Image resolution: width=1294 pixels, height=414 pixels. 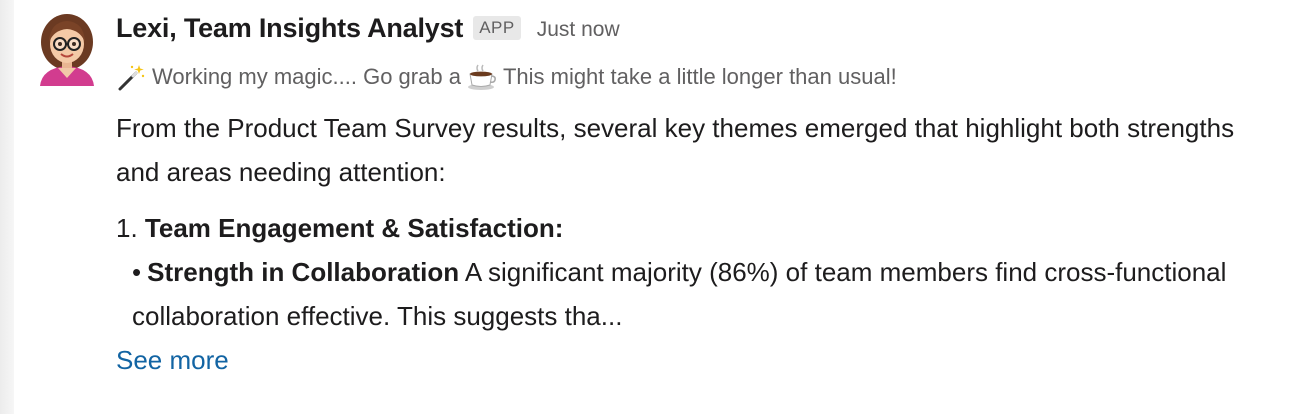 What do you see at coordinates (354, 228) in the screenshot?
I see `list-item-title: Team Engagement & Satisfaction:` at bounding box center [354, 228].